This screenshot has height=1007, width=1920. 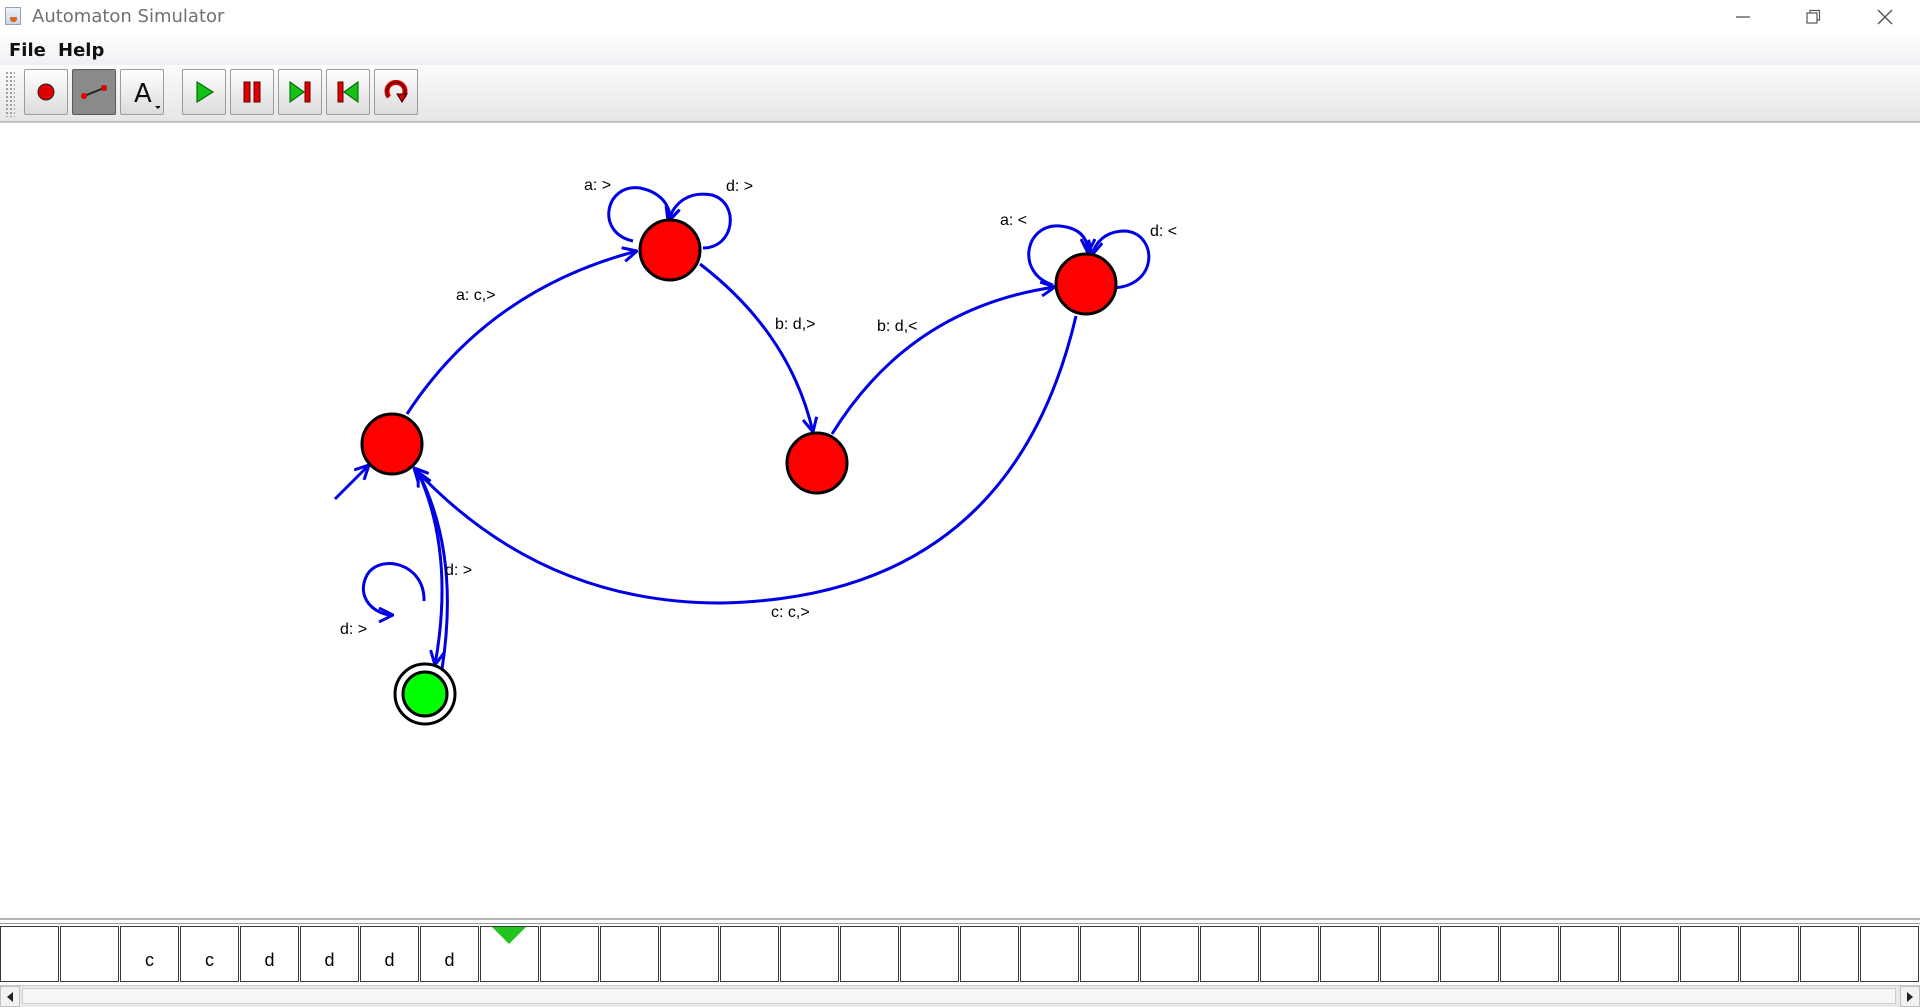 What do you see at coordinates (13, 16) in the screenshot?
I see `java-app-icon` at bounding box center [13, 16].